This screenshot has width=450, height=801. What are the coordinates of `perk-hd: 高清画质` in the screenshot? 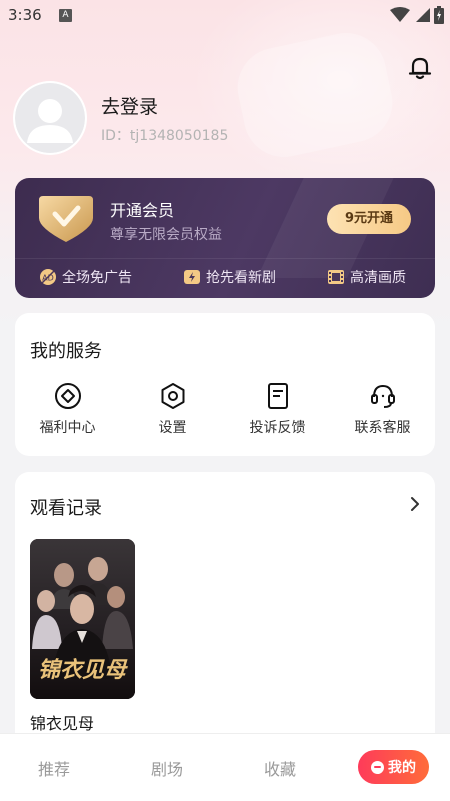 It's located at (366, 277).